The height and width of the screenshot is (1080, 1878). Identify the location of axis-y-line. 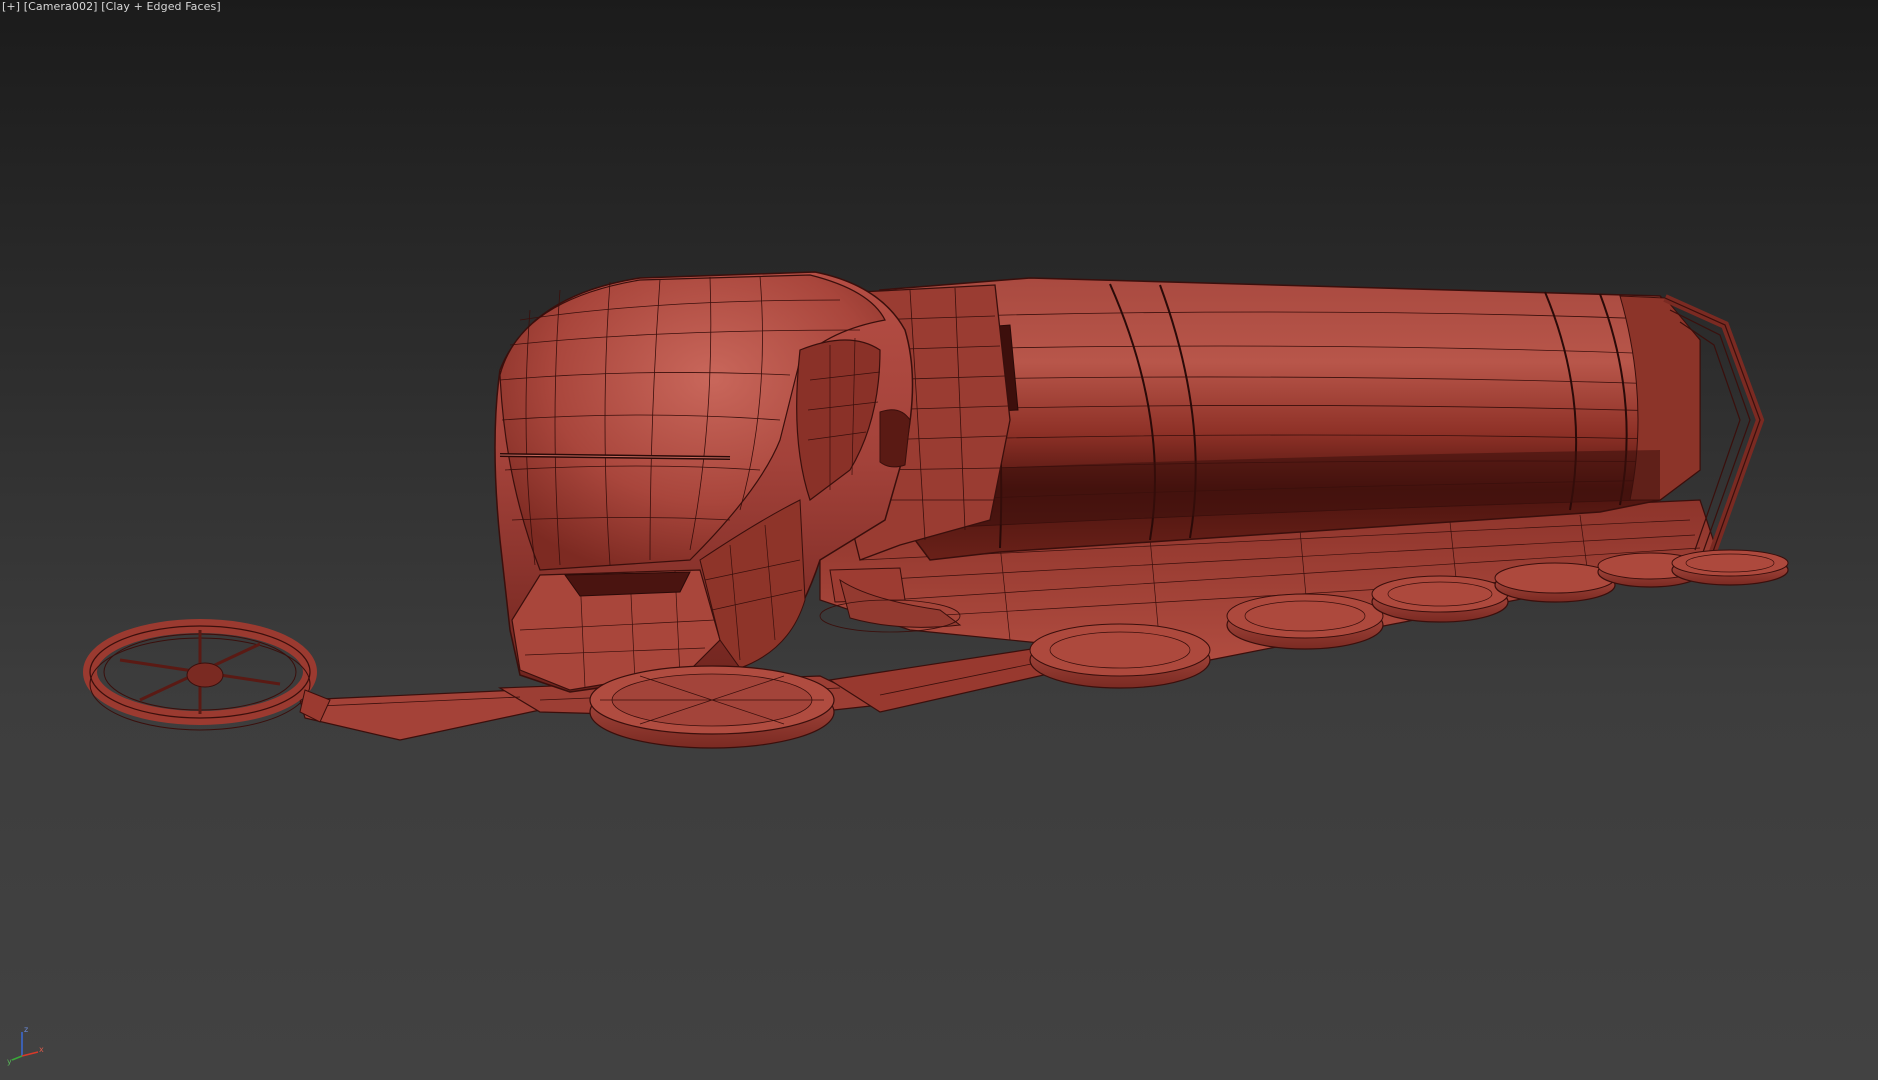
(17, 1058).